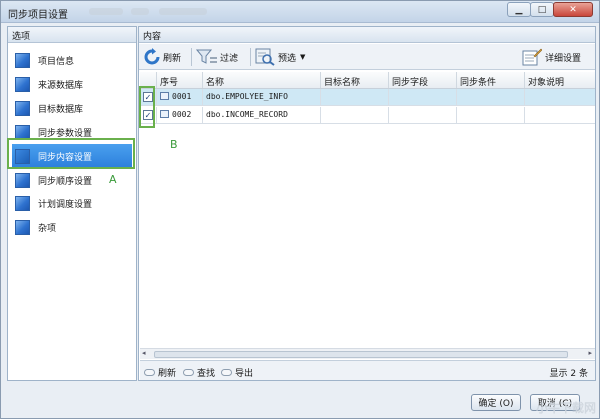 The width and height of the screenshot is (600, 419). I want to click on record-count: 显示 2 条, so click(568, 374).